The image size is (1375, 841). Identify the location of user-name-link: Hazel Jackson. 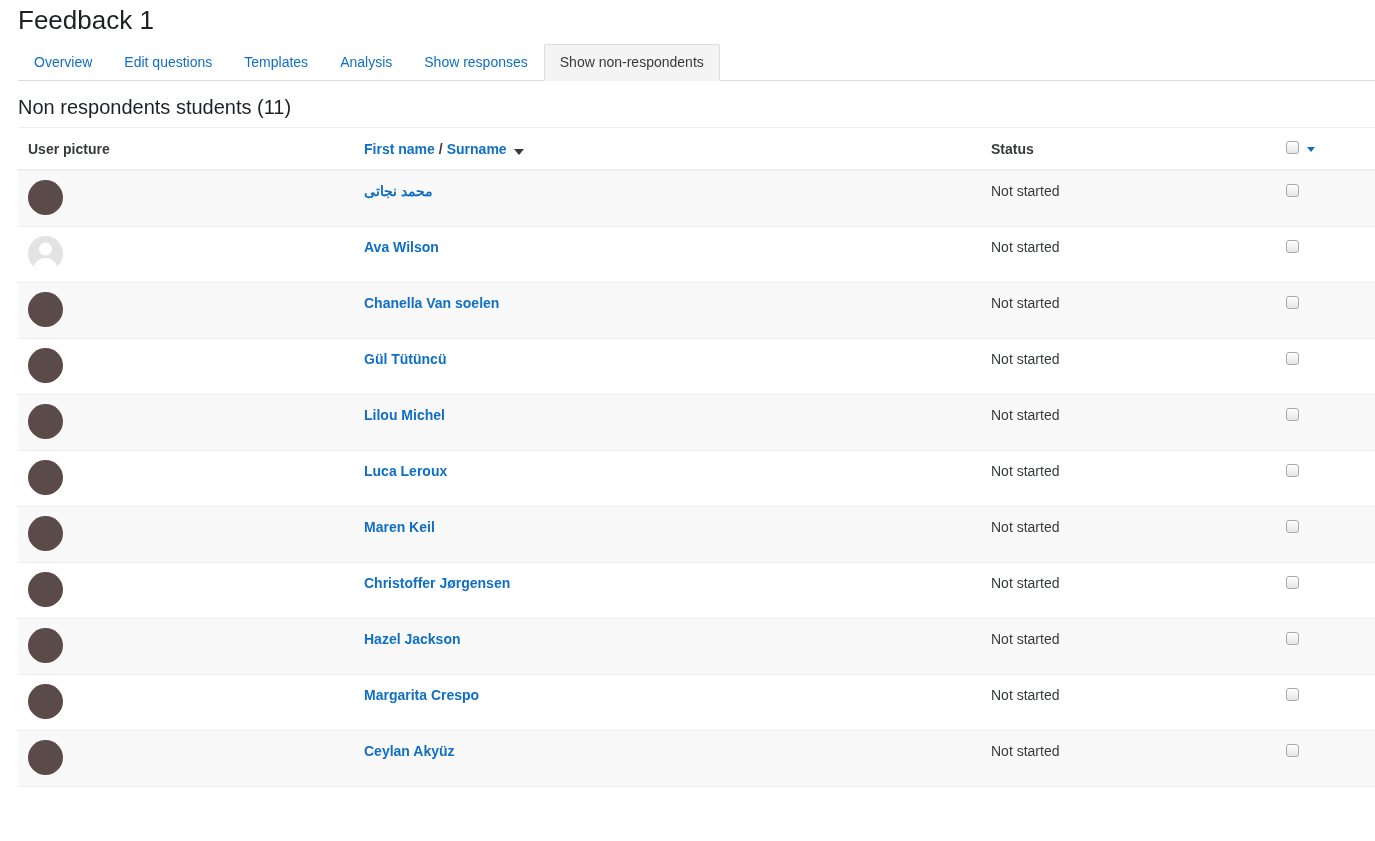
(412, 639).